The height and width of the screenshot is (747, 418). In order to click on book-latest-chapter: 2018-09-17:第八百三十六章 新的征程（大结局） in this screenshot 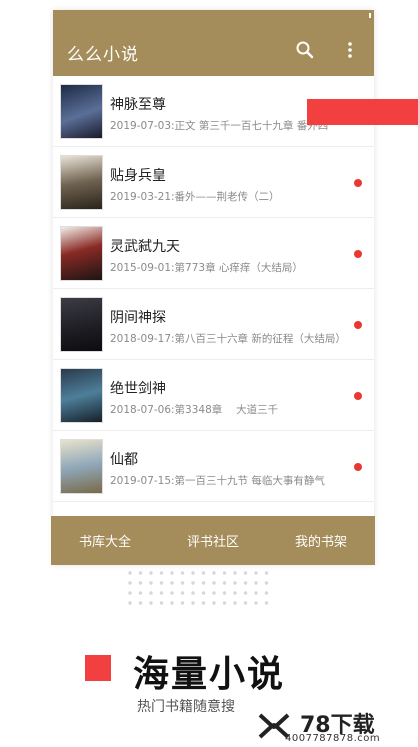, I will do `click(228, 339)`.